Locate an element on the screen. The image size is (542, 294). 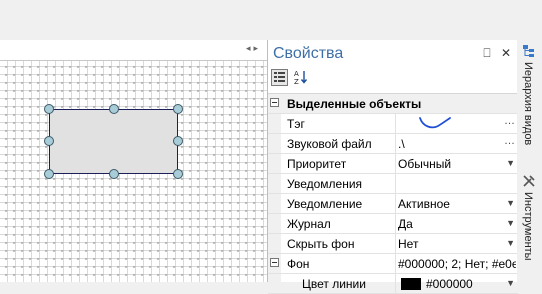
resize-handle-top-right is located at coordinates (178, 109).